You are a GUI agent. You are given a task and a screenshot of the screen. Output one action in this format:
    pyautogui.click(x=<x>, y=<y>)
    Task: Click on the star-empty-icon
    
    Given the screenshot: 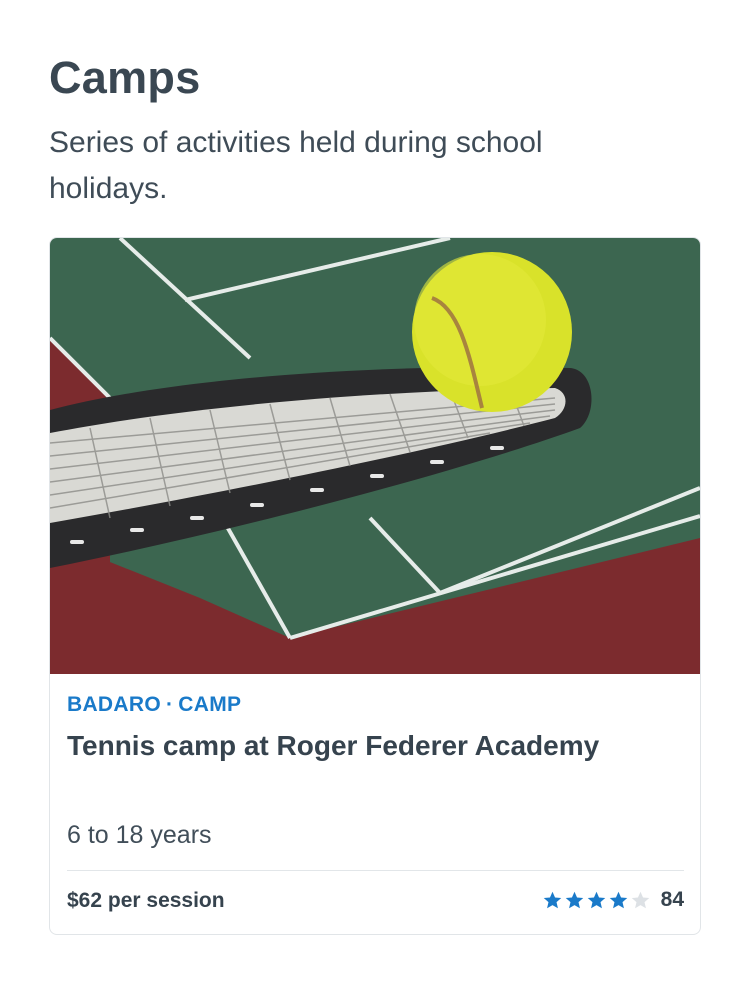 What is the action you would take?
    pyautogui.click(x=640, y=899)
    